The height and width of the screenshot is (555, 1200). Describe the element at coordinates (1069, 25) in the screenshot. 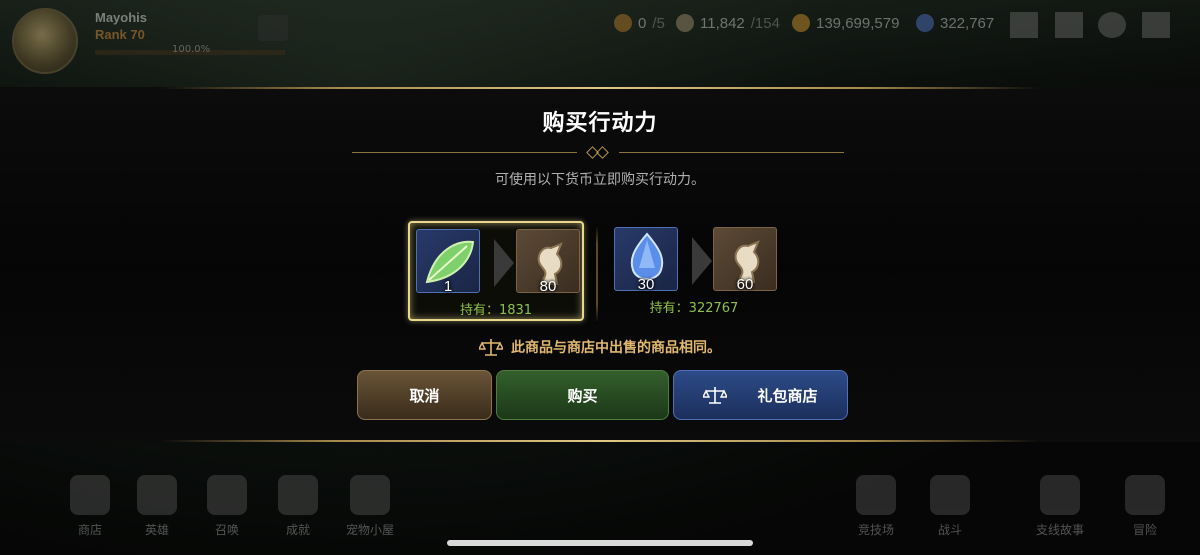

I see `mail-icon` at that location.